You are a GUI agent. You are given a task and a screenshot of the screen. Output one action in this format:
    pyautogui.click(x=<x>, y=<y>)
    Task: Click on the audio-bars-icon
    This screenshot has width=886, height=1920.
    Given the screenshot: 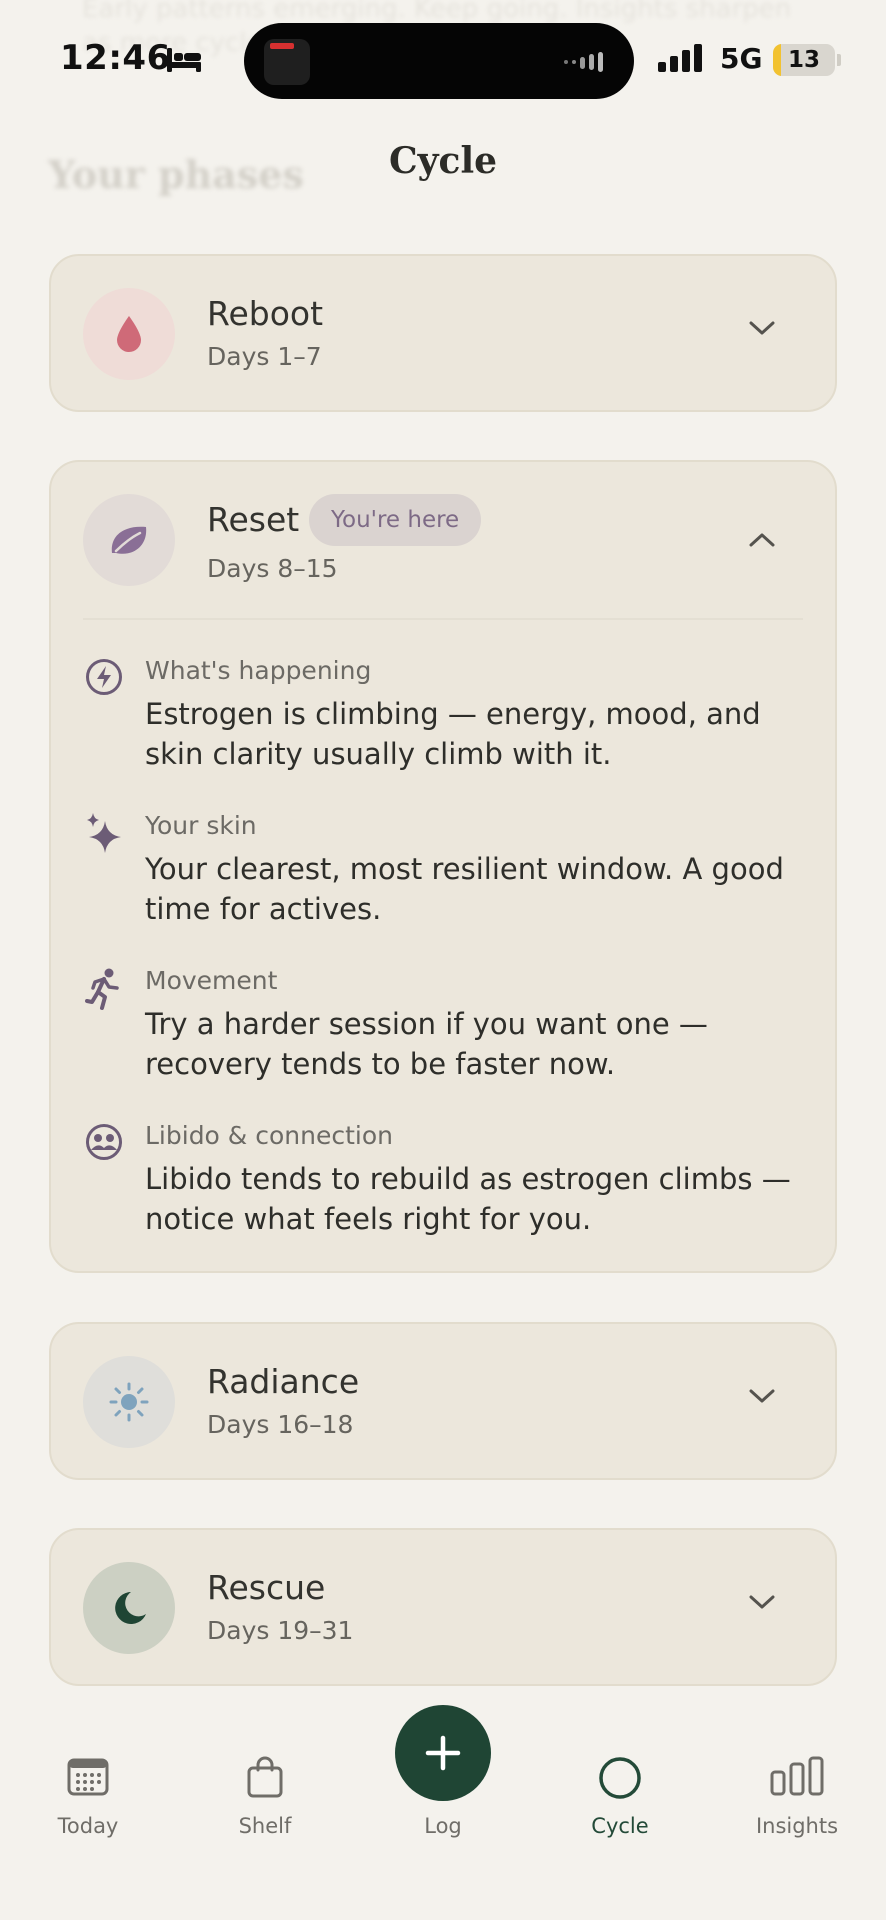 What is the action you would take?
    pyautogui.click(x=583, y=62)
    